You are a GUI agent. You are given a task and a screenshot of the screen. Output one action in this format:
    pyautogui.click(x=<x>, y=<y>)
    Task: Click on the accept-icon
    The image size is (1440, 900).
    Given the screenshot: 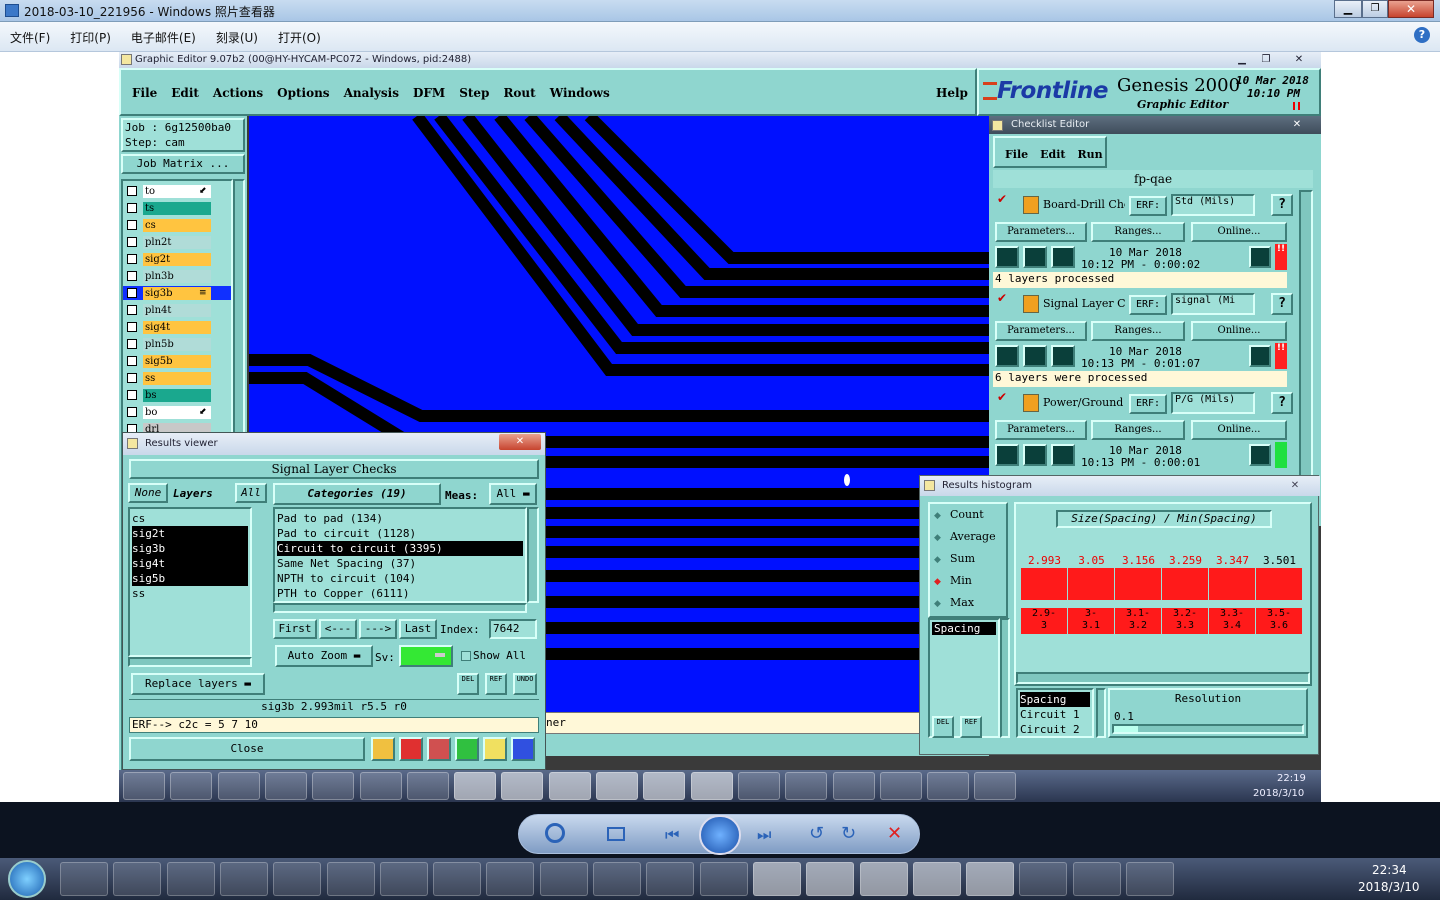 What is the action you would take?
    pyautogui.click(x=467, y=749)
    